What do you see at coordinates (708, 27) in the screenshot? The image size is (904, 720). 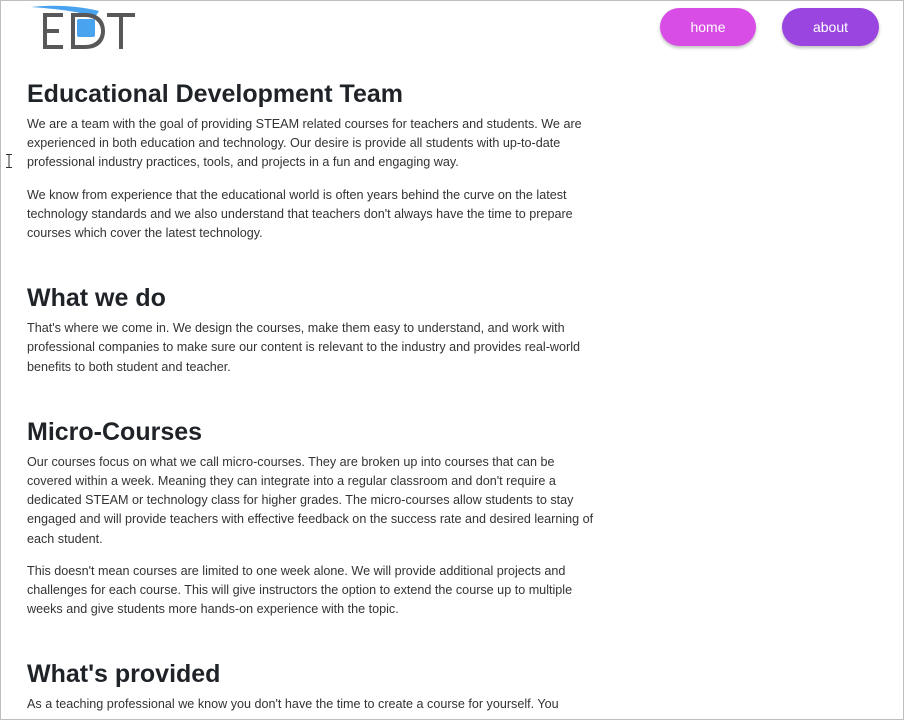 I see `home-button: home` at bounding box center [708, 27].